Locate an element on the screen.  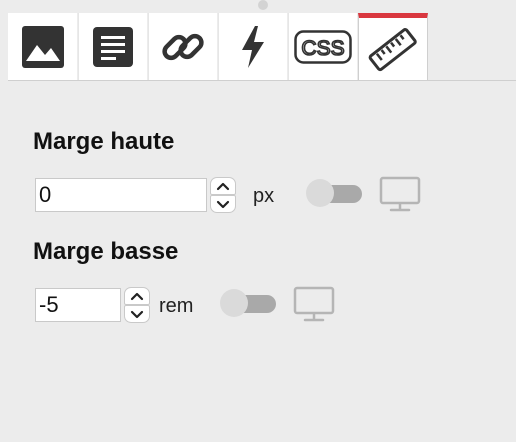
tab-spacing is located at coordinates (393, 47).